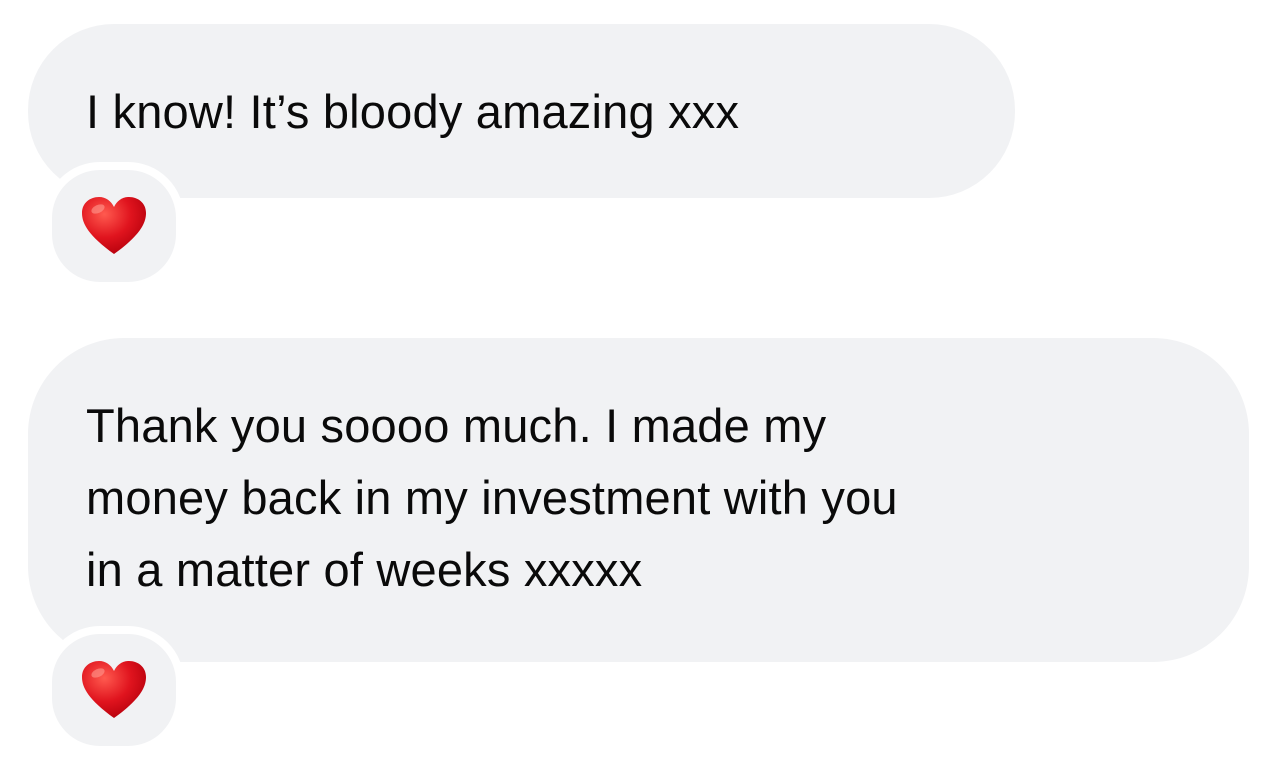 Image resolution: width=1279 pixels, height=764 pixels. Describe the element at coordinates (413, 111) in the screenshot. I see `message-text: I know! It’s bloody amazing xxx` at that location.